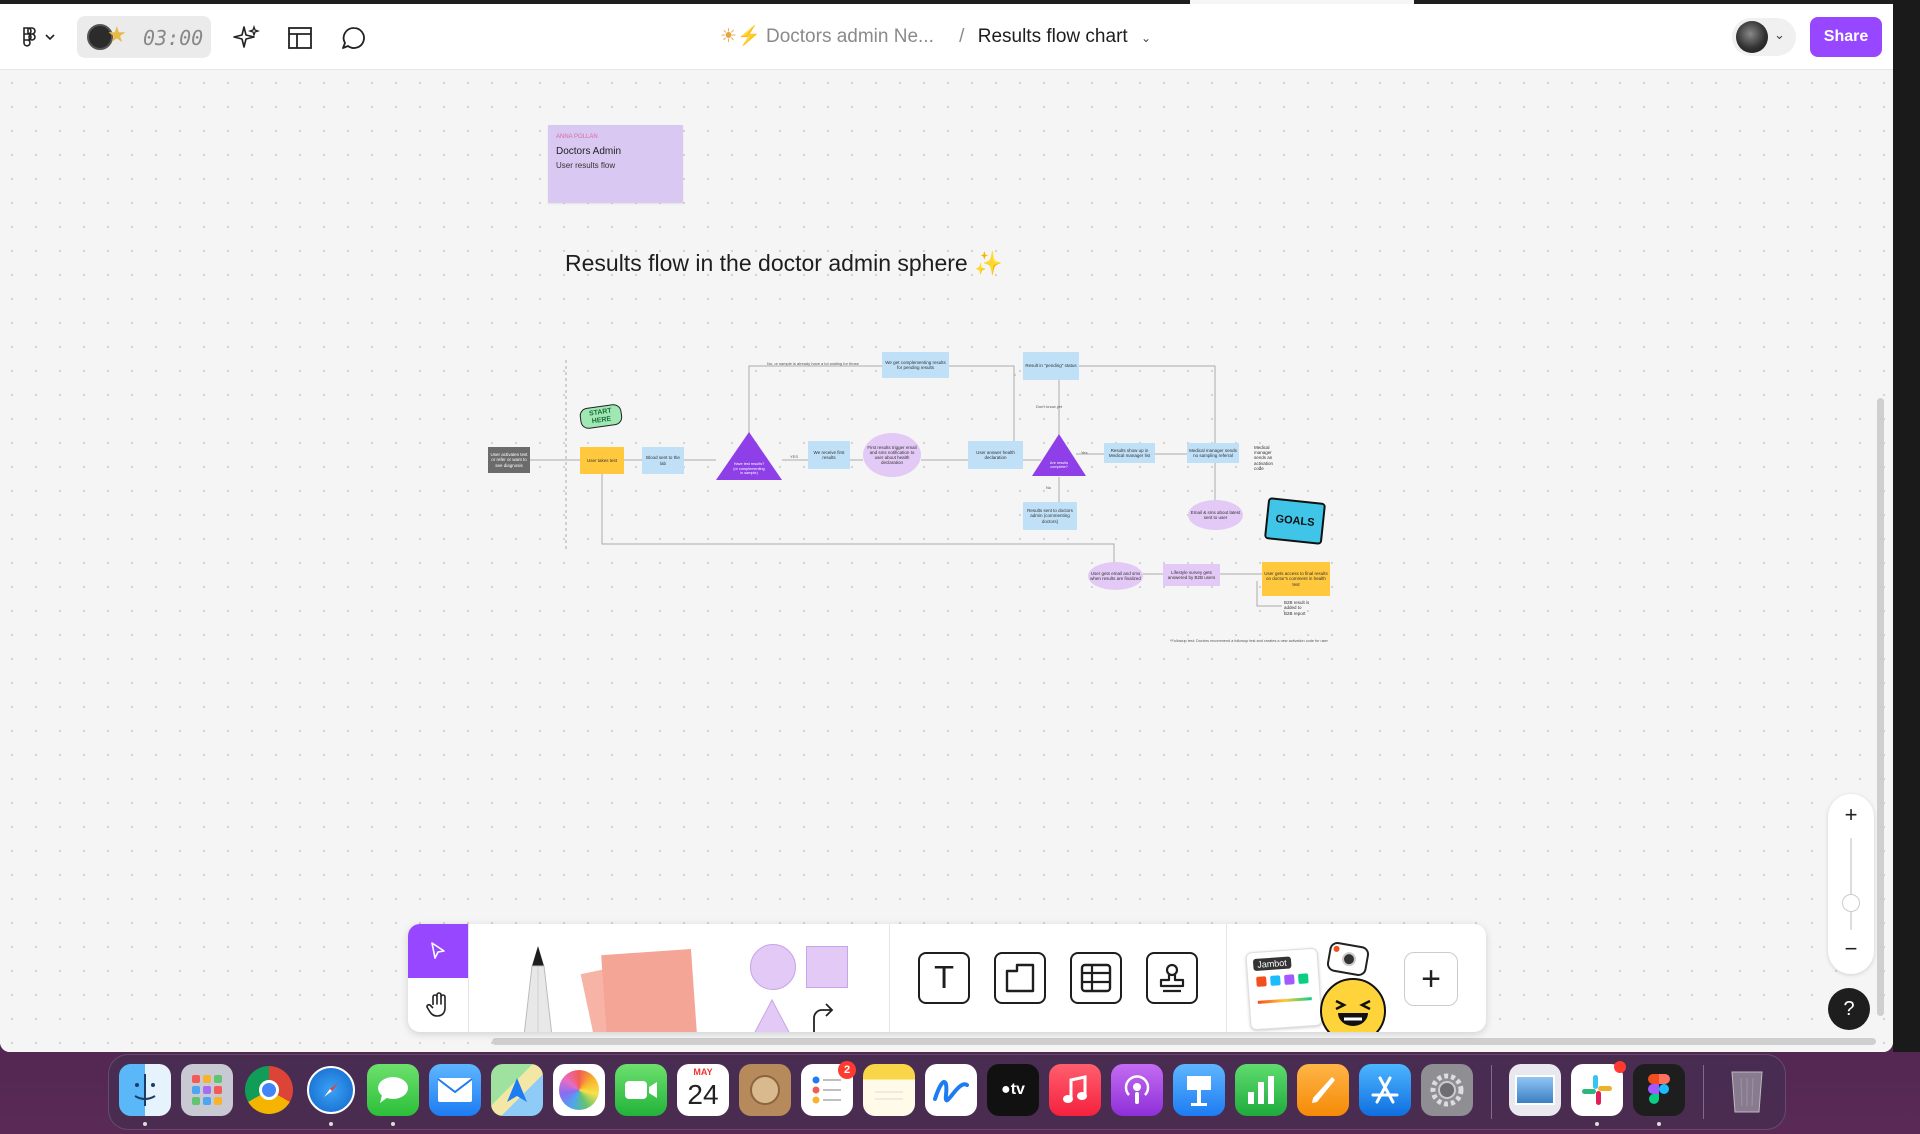 This screenshot has width=1920, height=1134. I want to click on marker-icon, so click(538, 989).